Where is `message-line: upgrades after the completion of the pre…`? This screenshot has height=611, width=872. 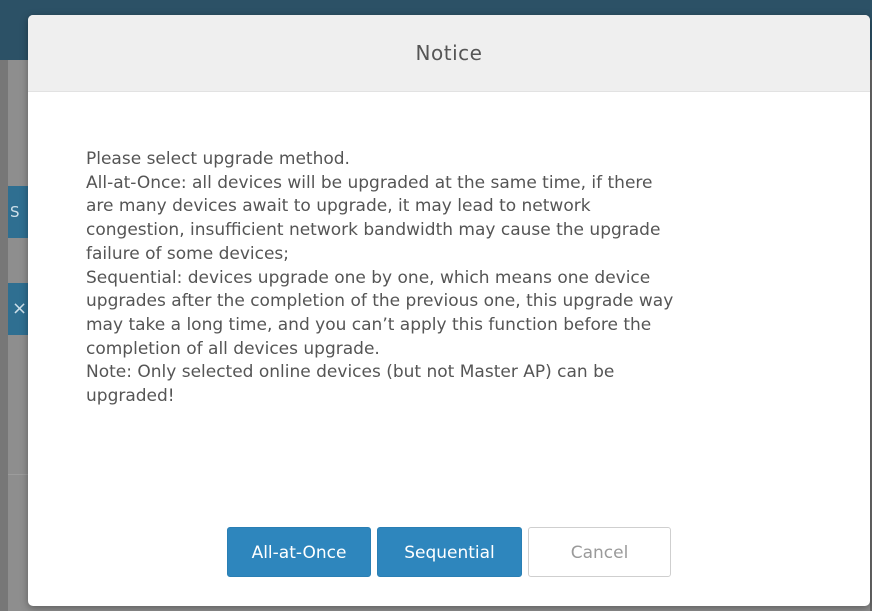 message-line: upgrades after the completion of the pre… is located at coordinates (380, 301).